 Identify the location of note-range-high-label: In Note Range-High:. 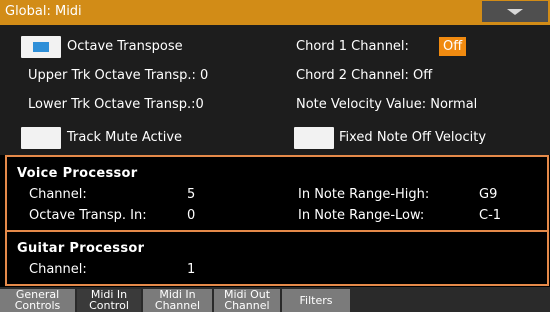
(364, 194).